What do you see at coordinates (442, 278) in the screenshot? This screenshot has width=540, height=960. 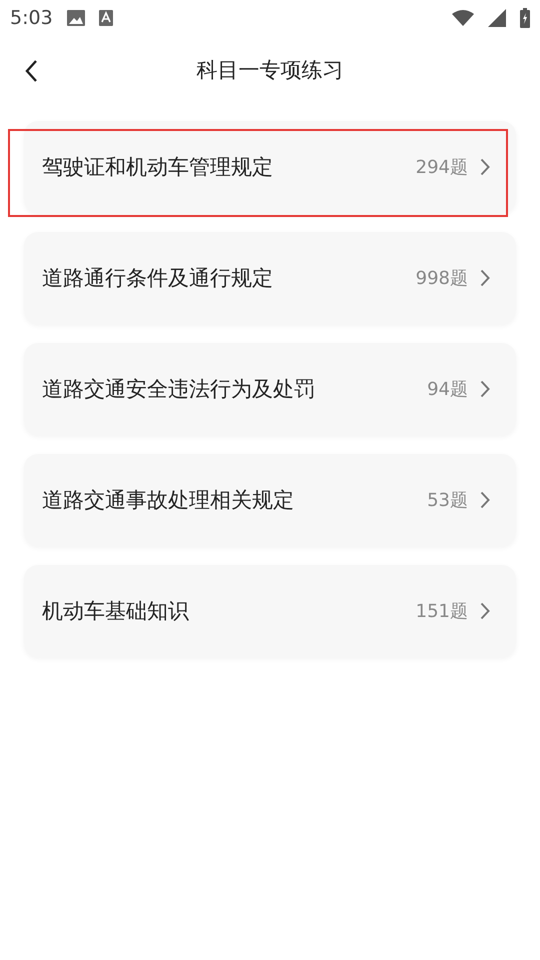 I see `question-count: 998题` at bounding box center [442, 278].